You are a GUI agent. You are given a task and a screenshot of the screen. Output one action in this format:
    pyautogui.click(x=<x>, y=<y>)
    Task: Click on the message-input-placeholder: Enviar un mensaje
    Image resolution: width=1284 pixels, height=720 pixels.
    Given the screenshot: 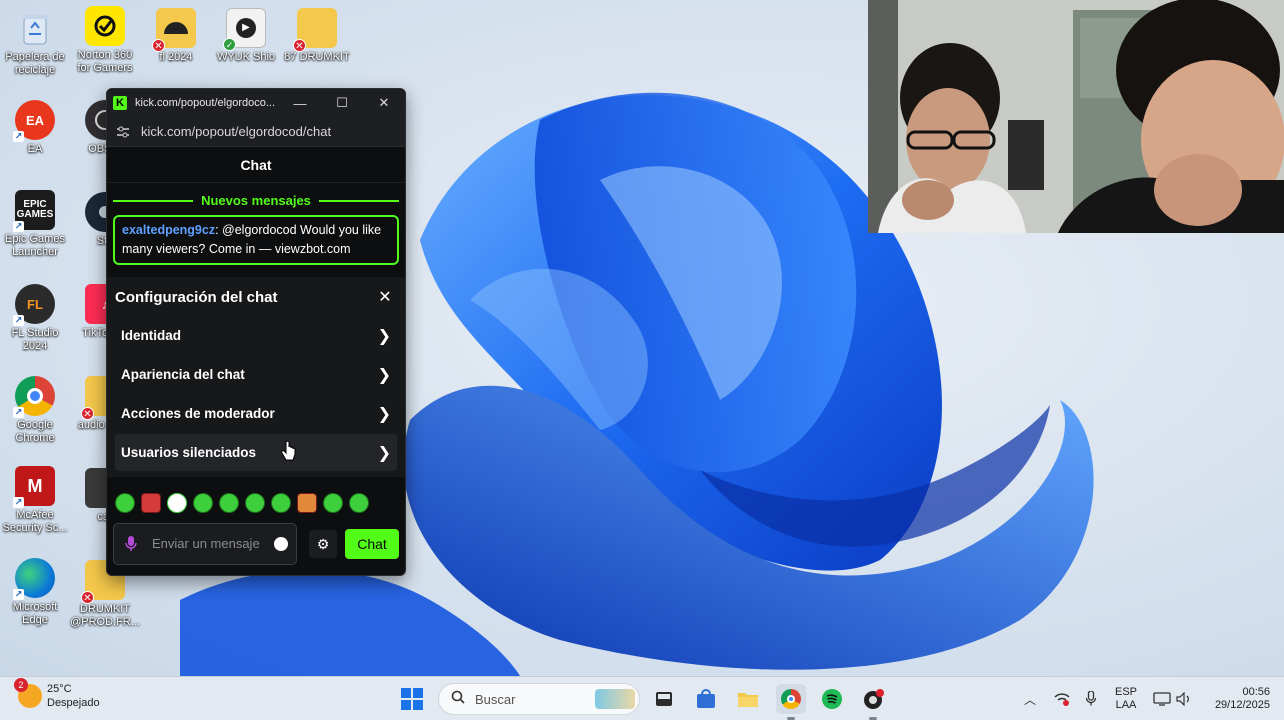 What is the action you would take?
    pyautogui.click(x=206, y=543)
    